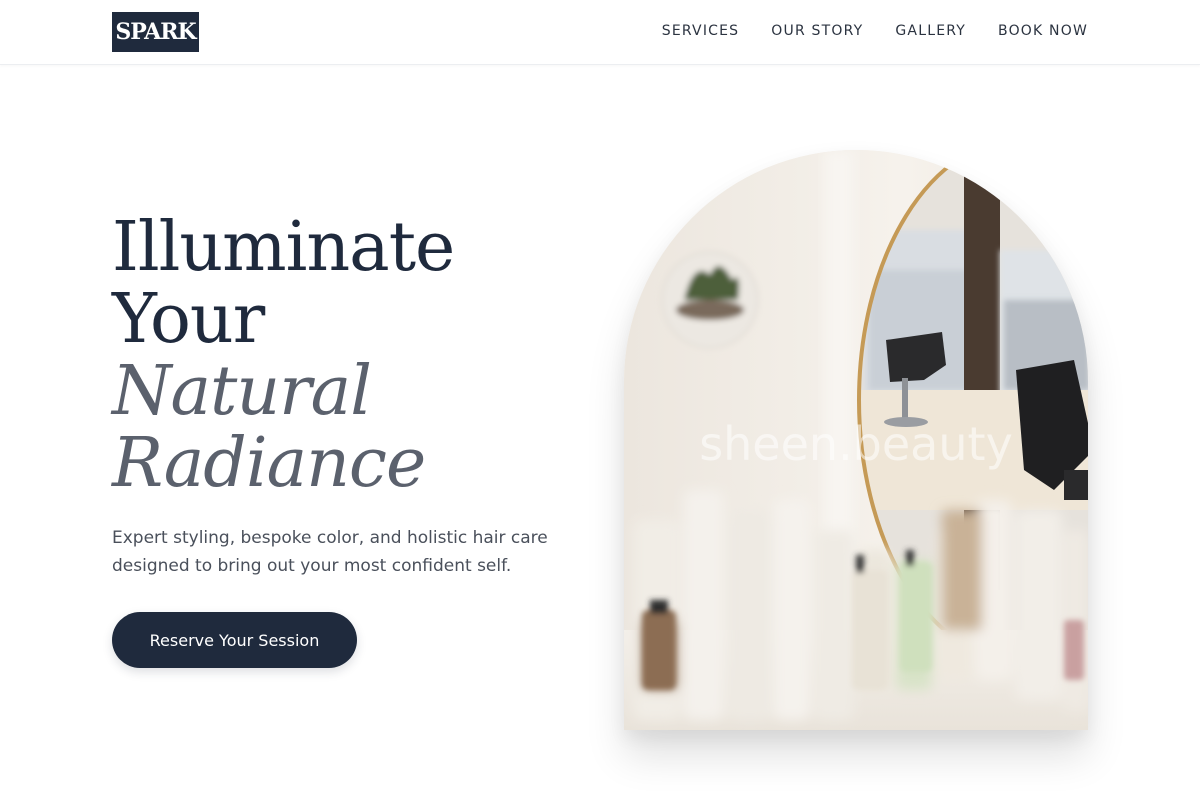 Image resolution: width=1200 pixels, height=800 pixels. What do you see at coordinates (817, 31) in the screenshot?
I see `nav-item-our-story: OUR STORY` at bounding box center [817, 31].